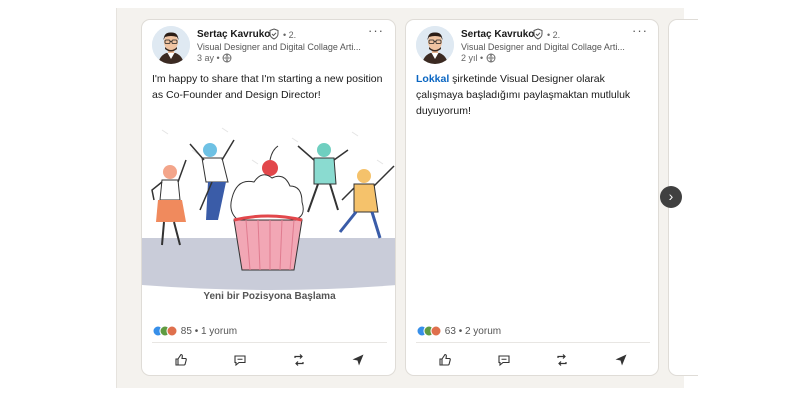 Image resolution: width=800 pixels, height=400 pixels. I want to click on comment-count: • 2 yorum, so click(480, 331).